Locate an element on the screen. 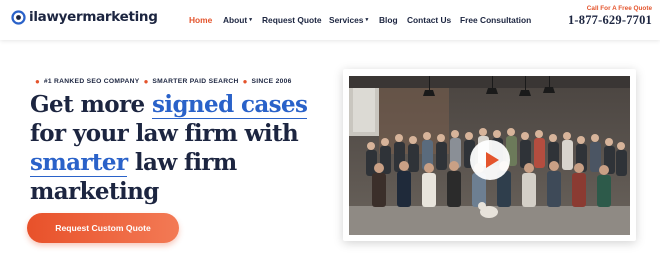 Image resolution: width=660 pixels, height=261 pixels. phone-link: 1-877-629-7701 is located at coordinates (610, 20).